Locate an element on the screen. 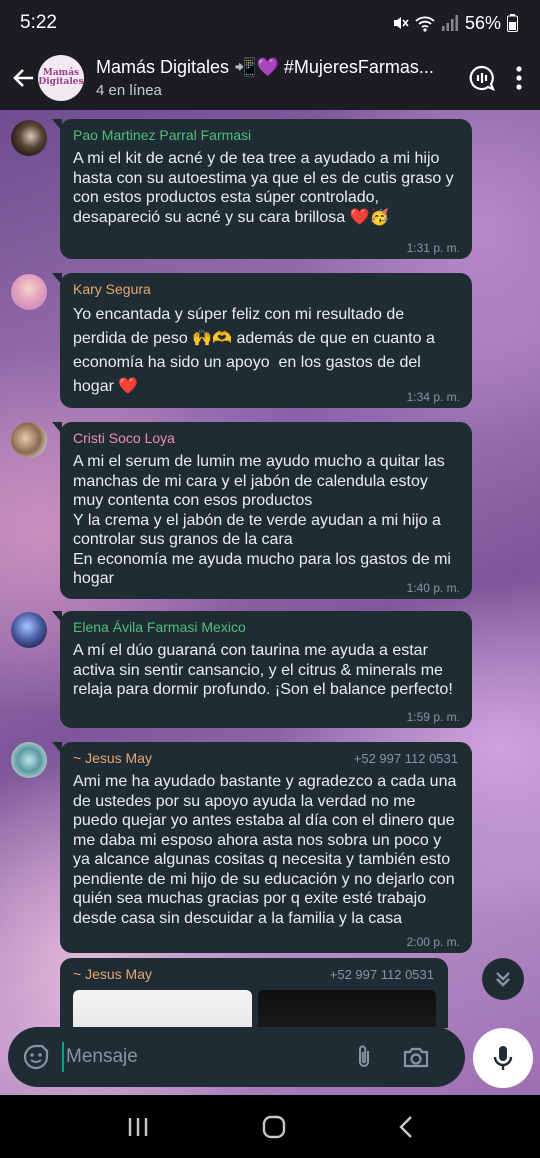 Image resolution: width=540 pixels, height=1158 pixels. camera-icon is located at coordinates (416, 1057).